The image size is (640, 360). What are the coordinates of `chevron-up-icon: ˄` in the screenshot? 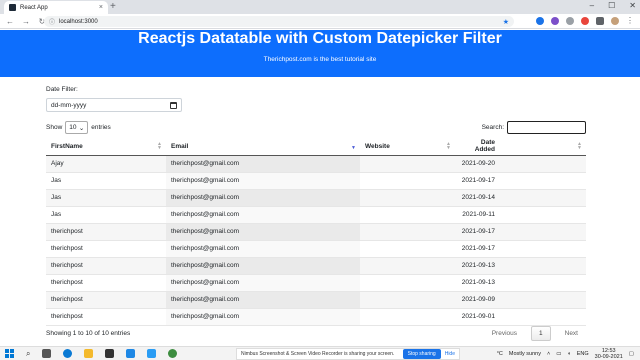 It's located at (548, 354).